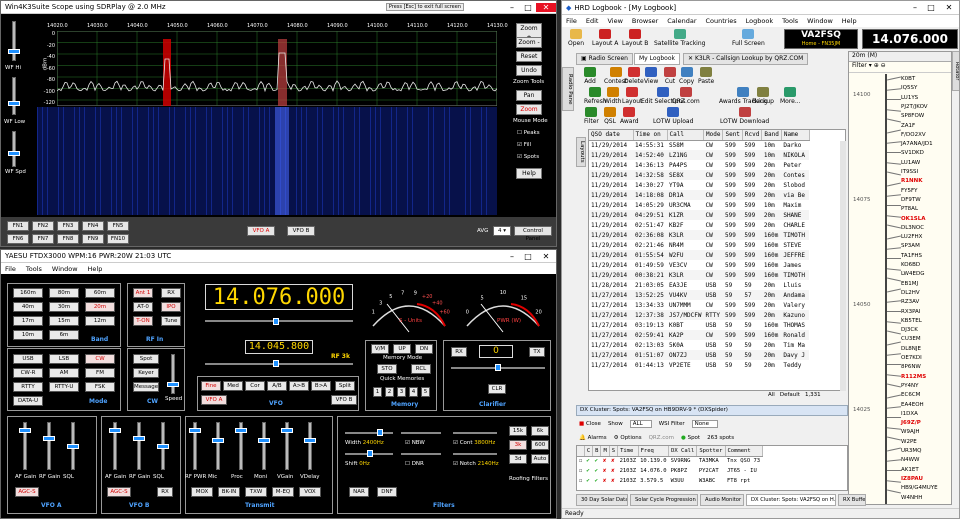 The height and width of the screenshot is (519, 960). What do you see at coordinates (771, 135) in the screenshot?
I see `log-column-band: Band` at bounding box center [771, 135].